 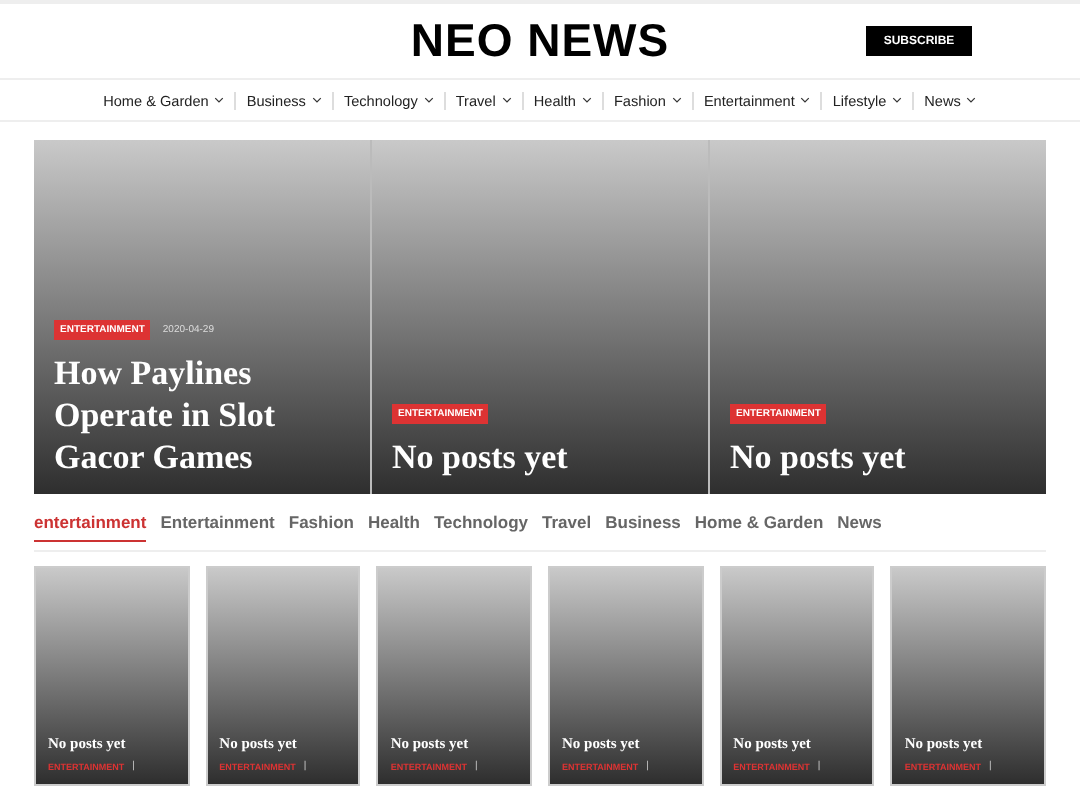 I want to click on category-tab: entertainment, so click(x=90, y=527).